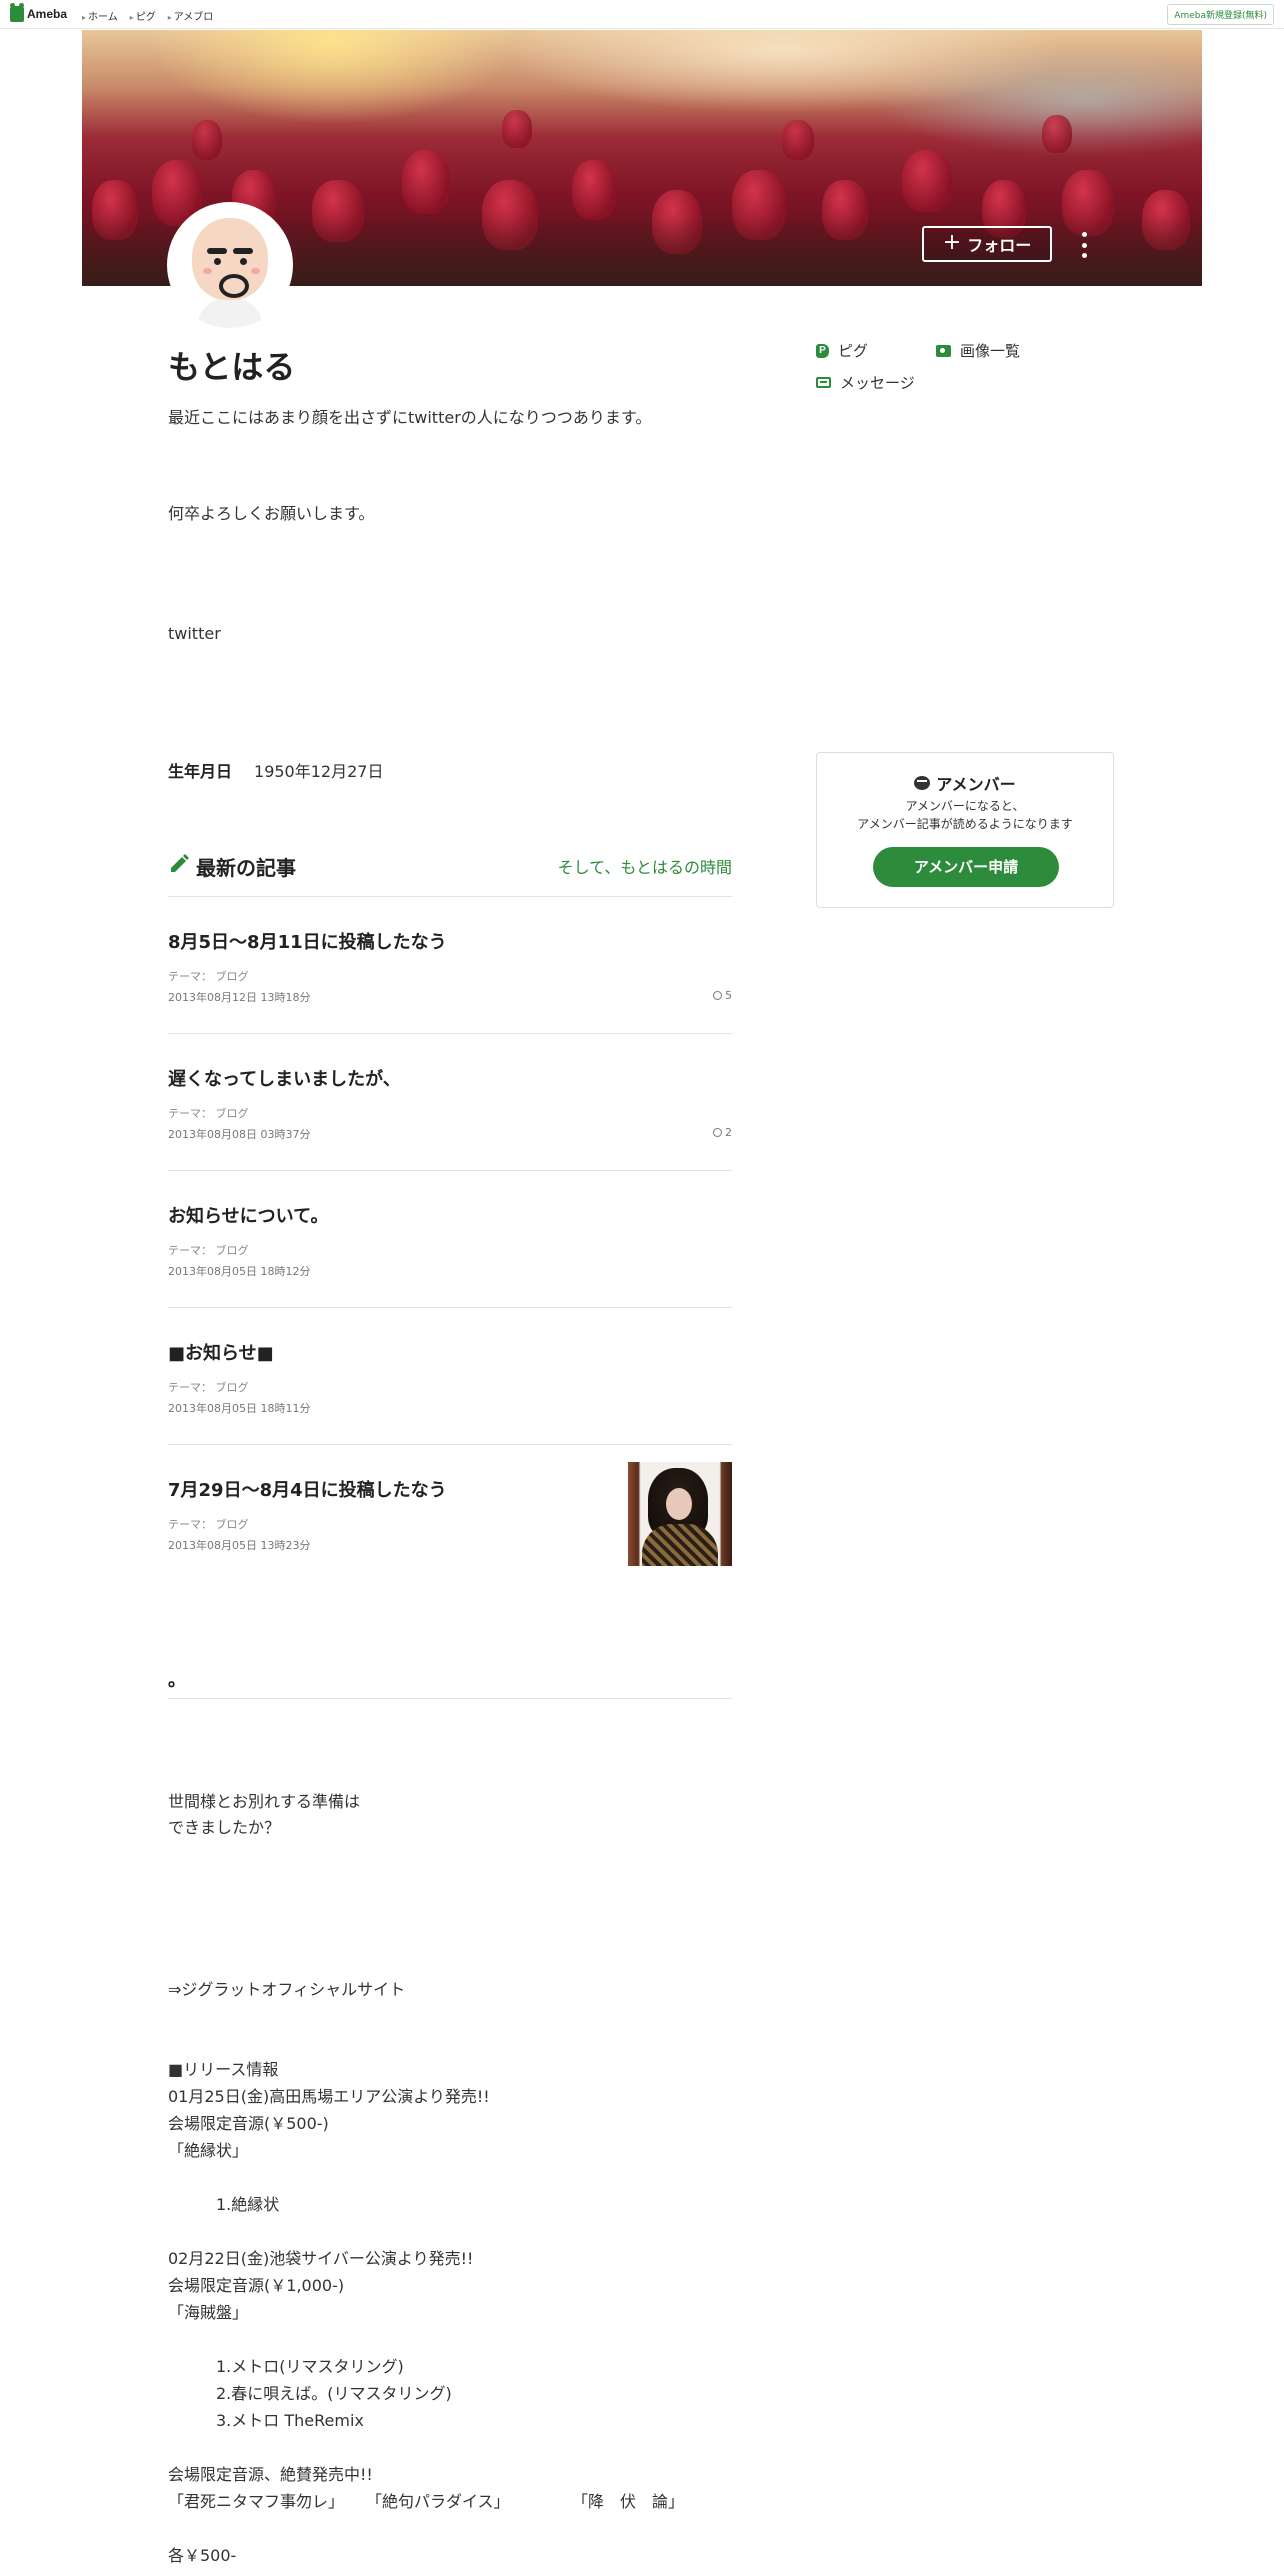 This screenshot has height=2568, width=1284. I want to click on post-line: 2.春に唄えば。(リマスタリング), so click(334, 2393).